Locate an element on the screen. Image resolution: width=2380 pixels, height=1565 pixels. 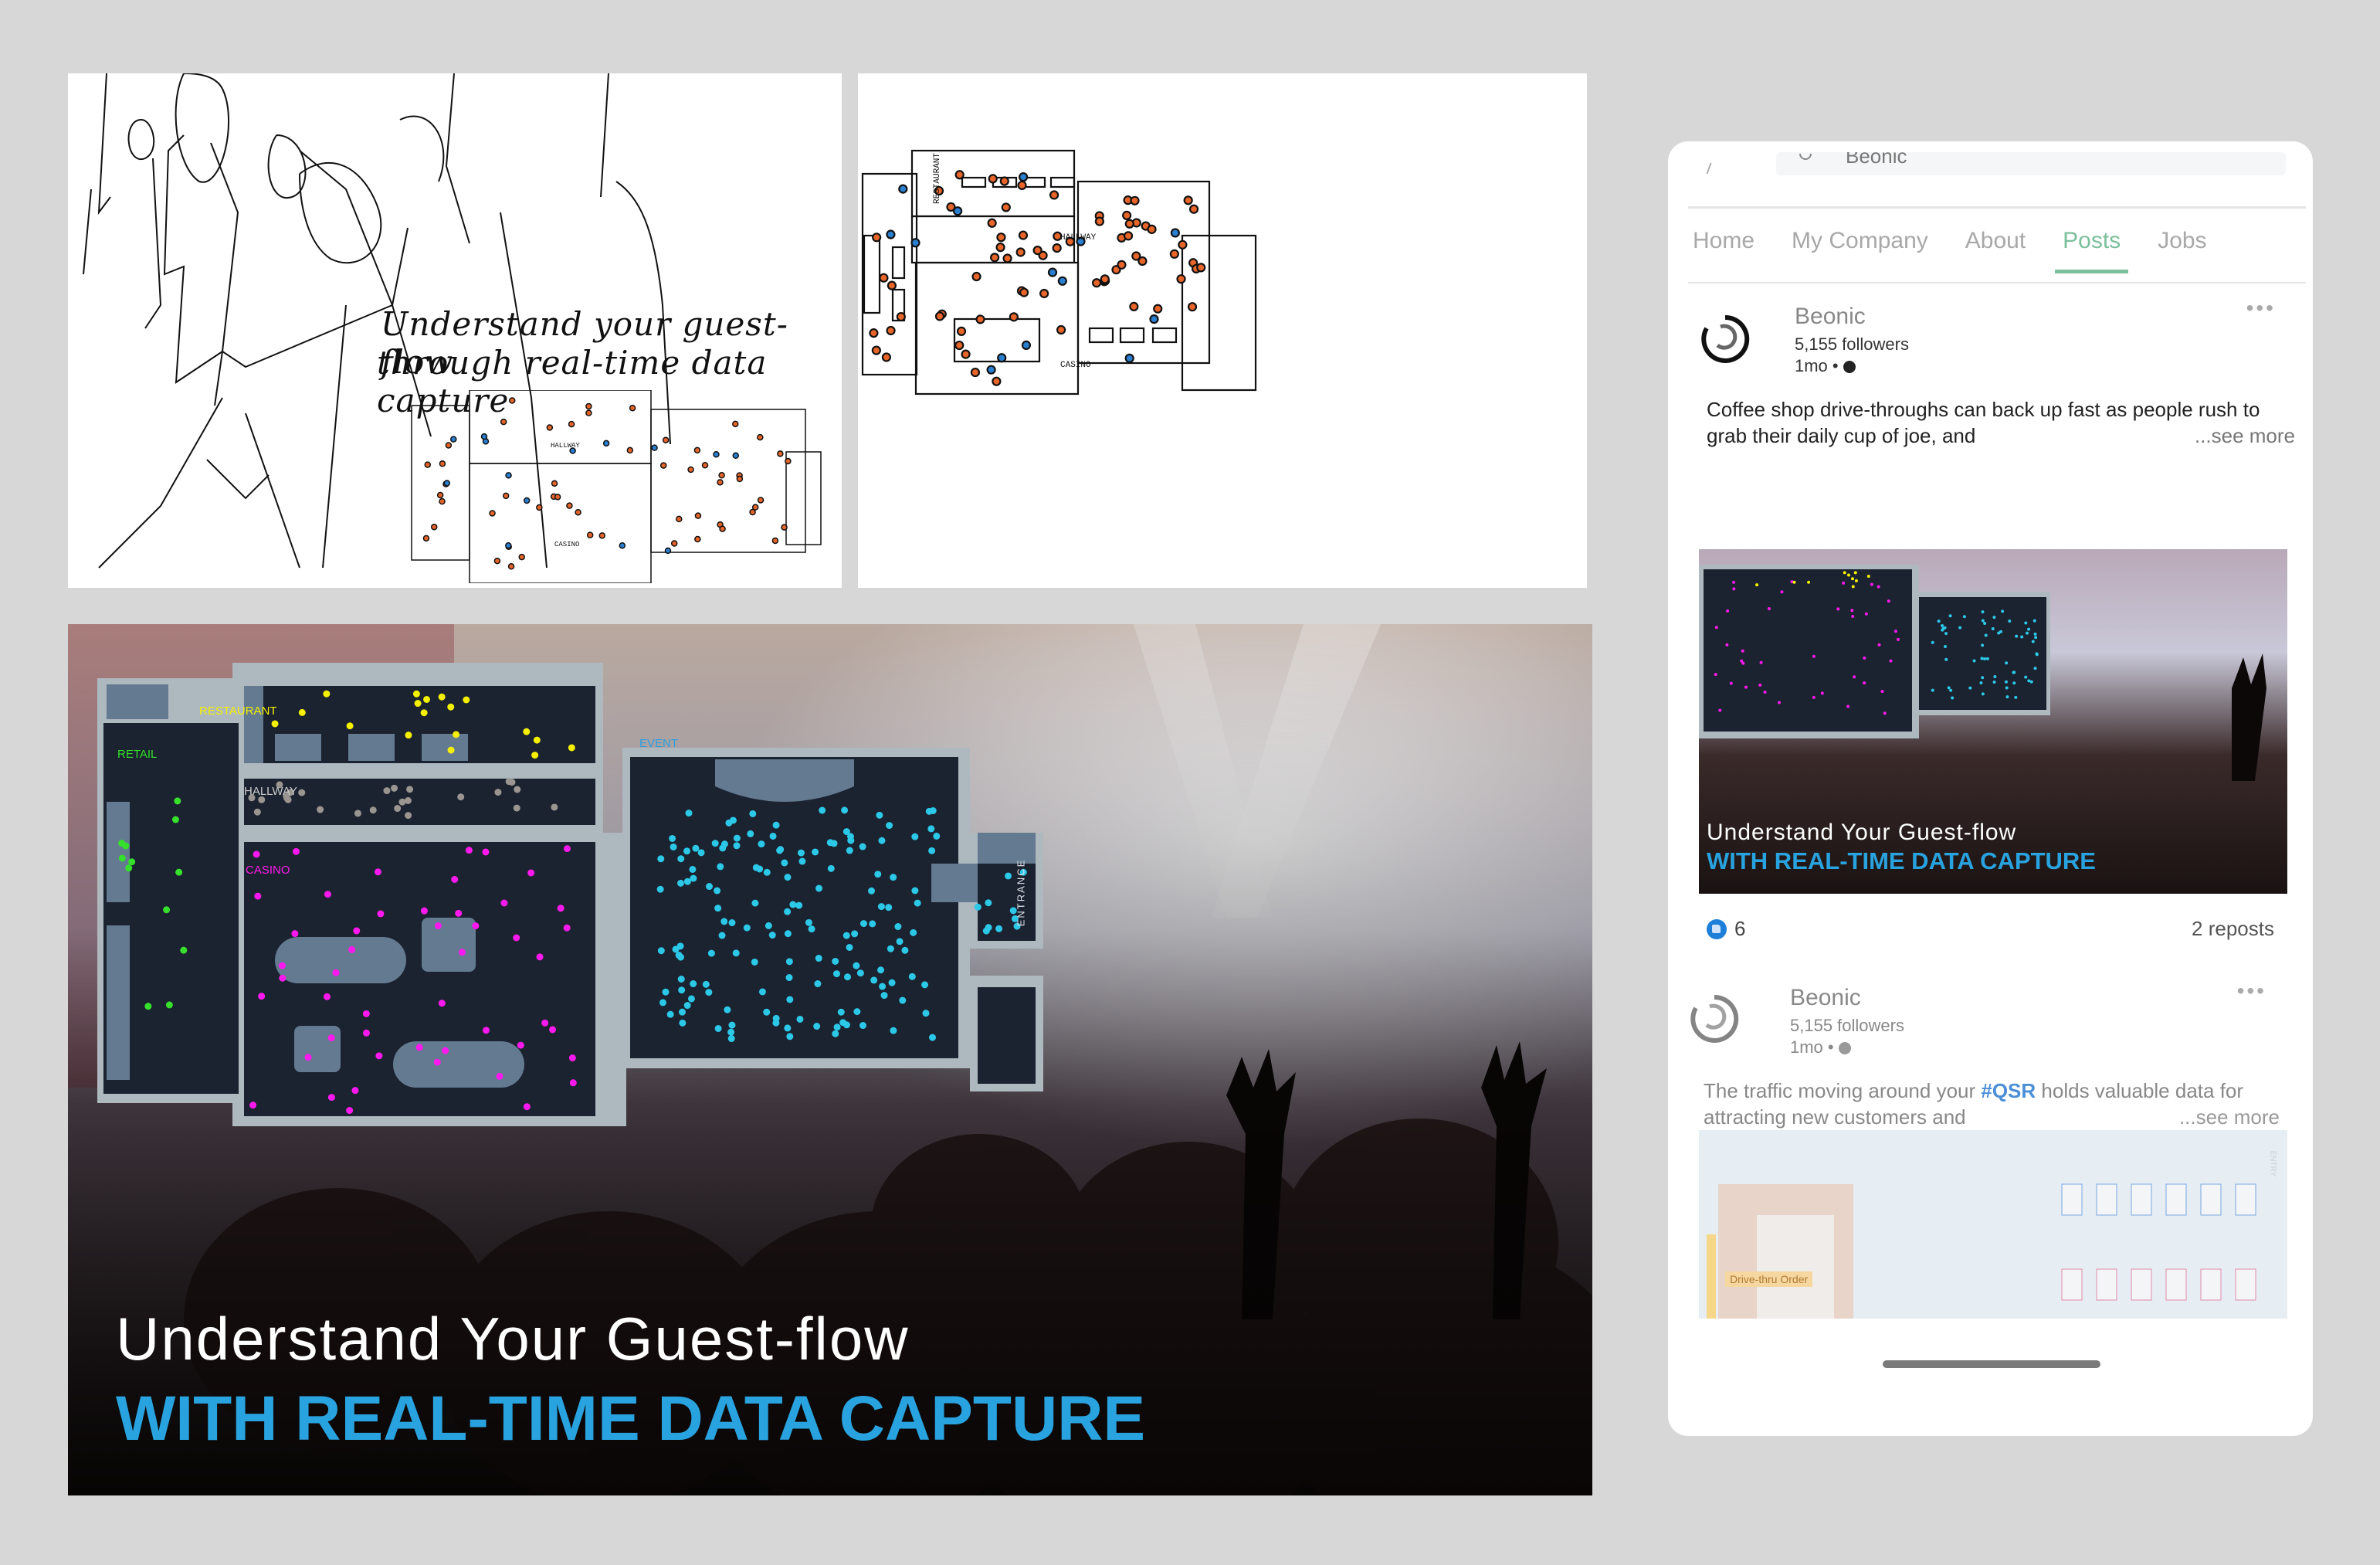
sketch-restaurant-label: RESTAURANT is located at coordinates (938, 178).